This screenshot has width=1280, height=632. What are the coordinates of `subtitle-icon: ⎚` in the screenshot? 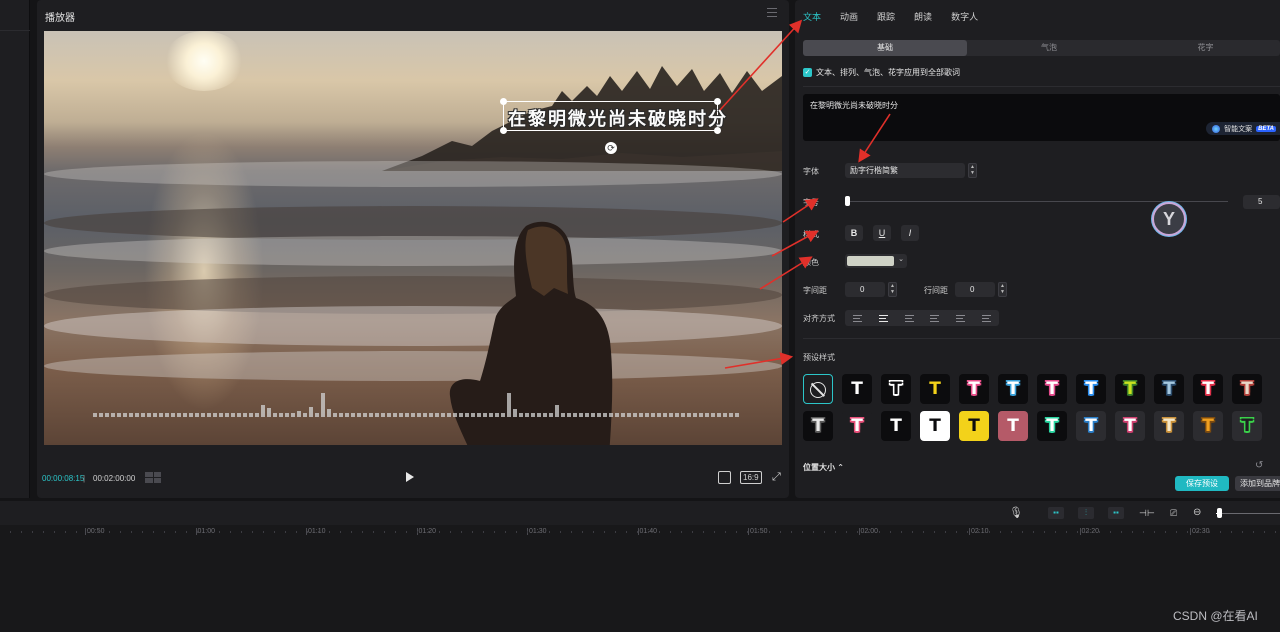 It's located at (1173, 513).